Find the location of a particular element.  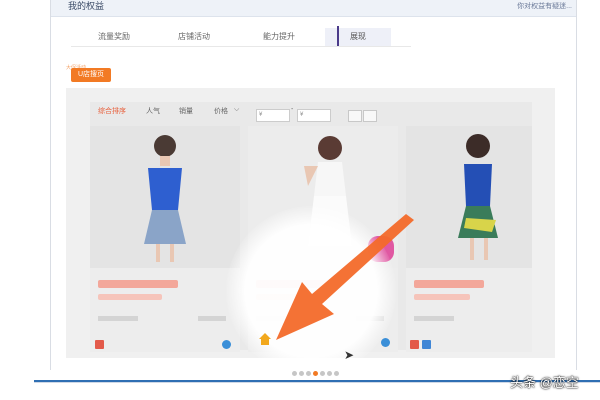

sort-sales: 销量 is located at coordinates (186, 111).